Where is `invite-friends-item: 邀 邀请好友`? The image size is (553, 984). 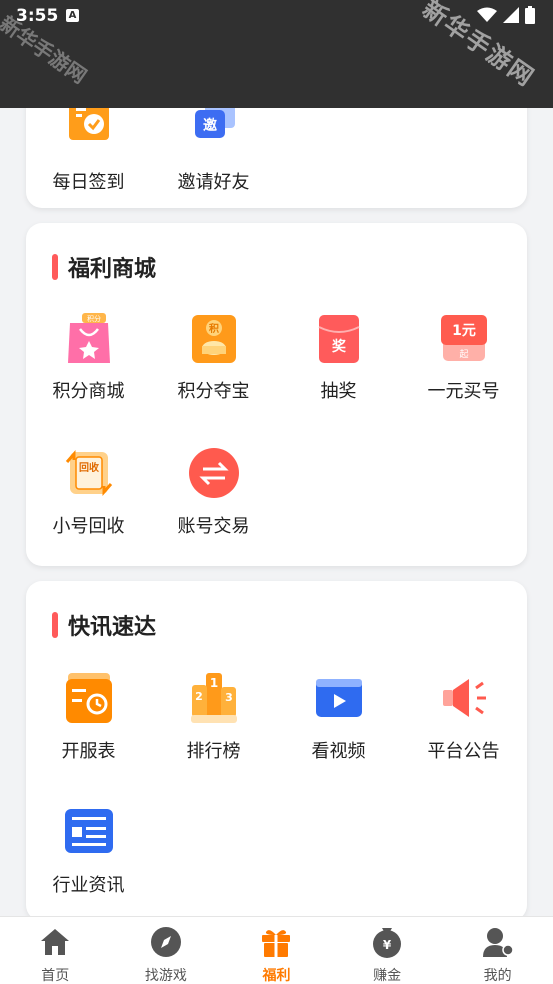
invite-friends-item: 邀 邀请好友 is located at coordinates (213, 149).